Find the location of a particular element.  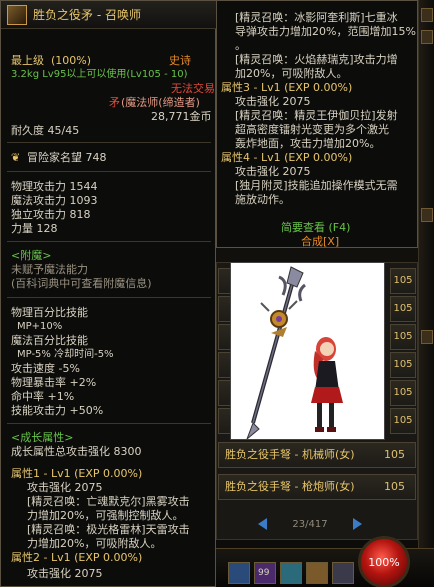

hp-percent: 100% is located at coordinates (384, 562).